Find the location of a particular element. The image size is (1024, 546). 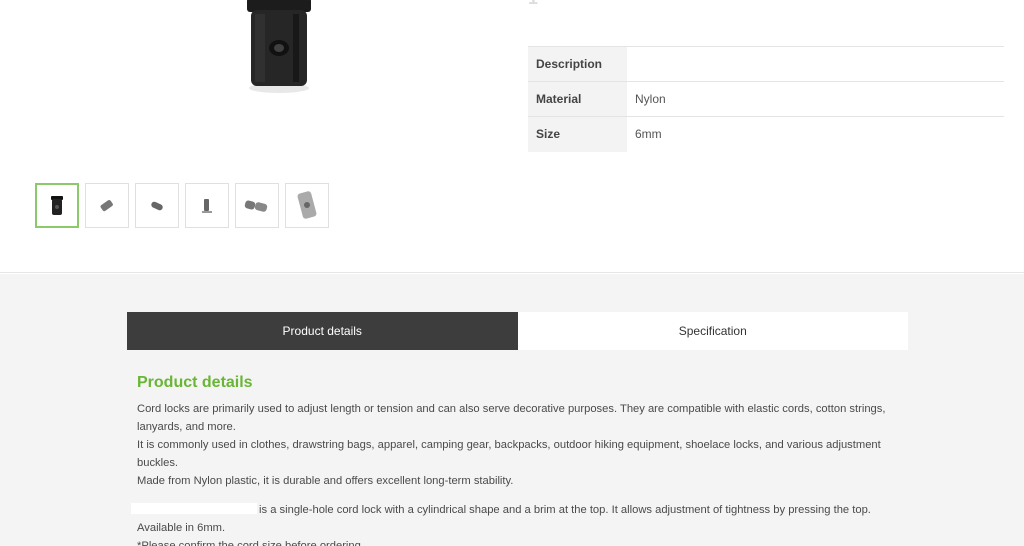

spec-row-size: Size 6mm is located at coordinates (766, 134).